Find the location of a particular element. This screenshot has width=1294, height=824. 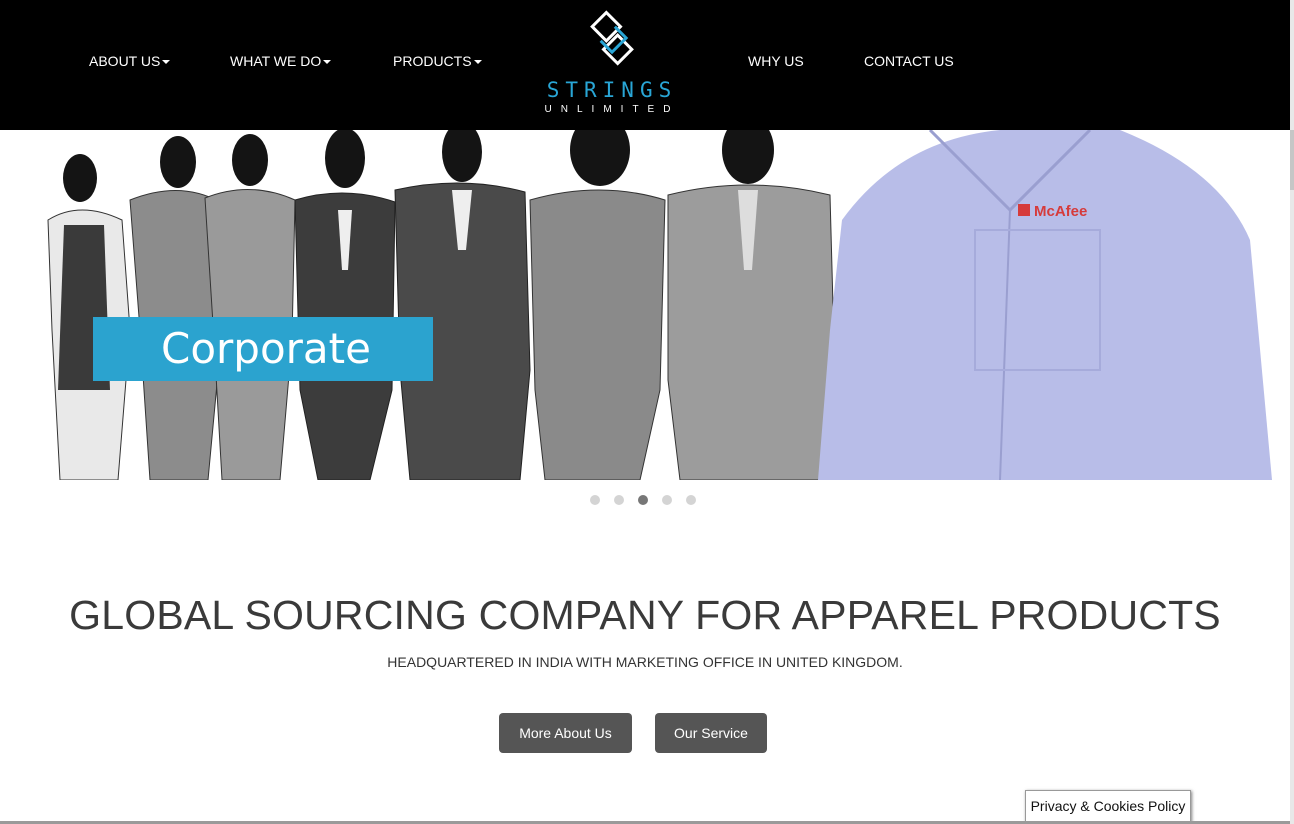

site-logo: STRINGS UNLIMITED is located at coordinates (612, 65).